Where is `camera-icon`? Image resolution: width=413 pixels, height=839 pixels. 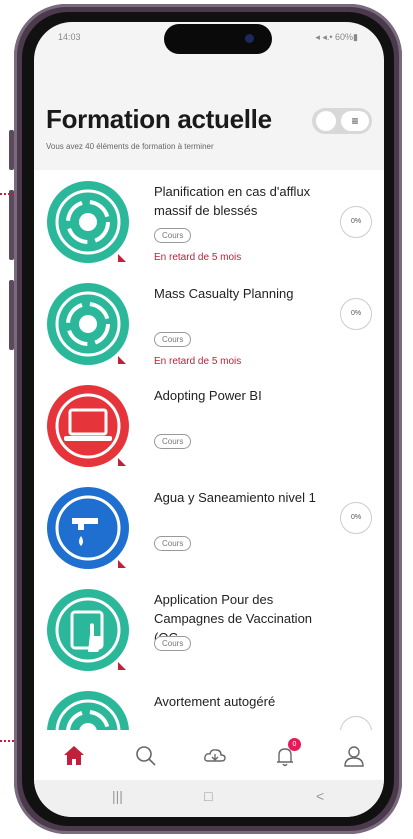 camera-icon is located at coordinates (249, 38).